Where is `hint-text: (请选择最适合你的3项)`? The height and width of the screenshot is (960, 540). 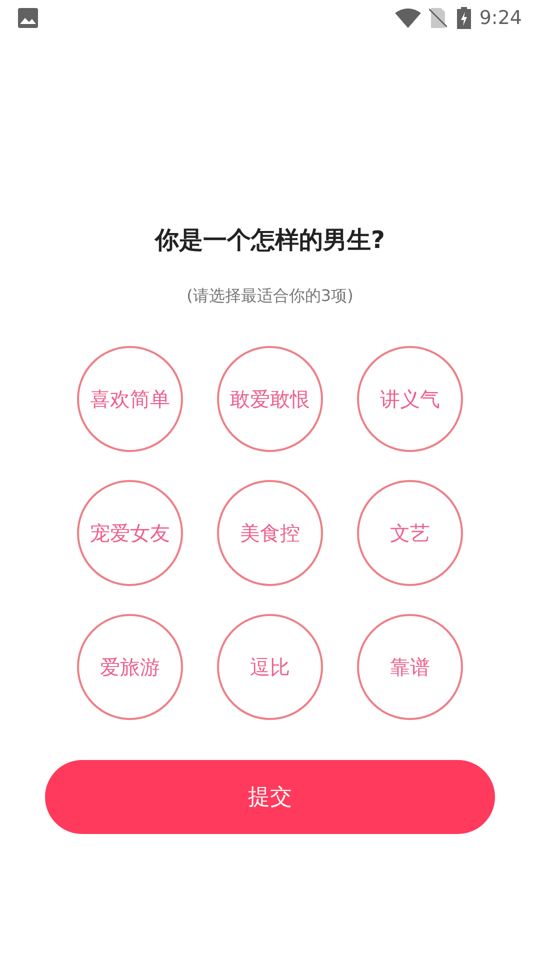 hint-text: (请选择最适合你的3项) is located at coordinates (270, 296).